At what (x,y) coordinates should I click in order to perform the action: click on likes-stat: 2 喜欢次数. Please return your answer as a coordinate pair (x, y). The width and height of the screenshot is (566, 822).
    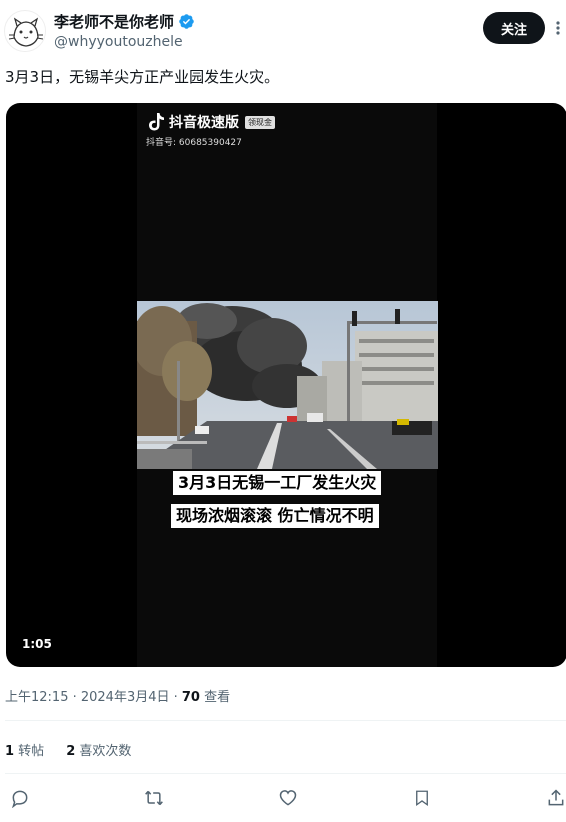
    Looking at the image, I should click on (98, 749).